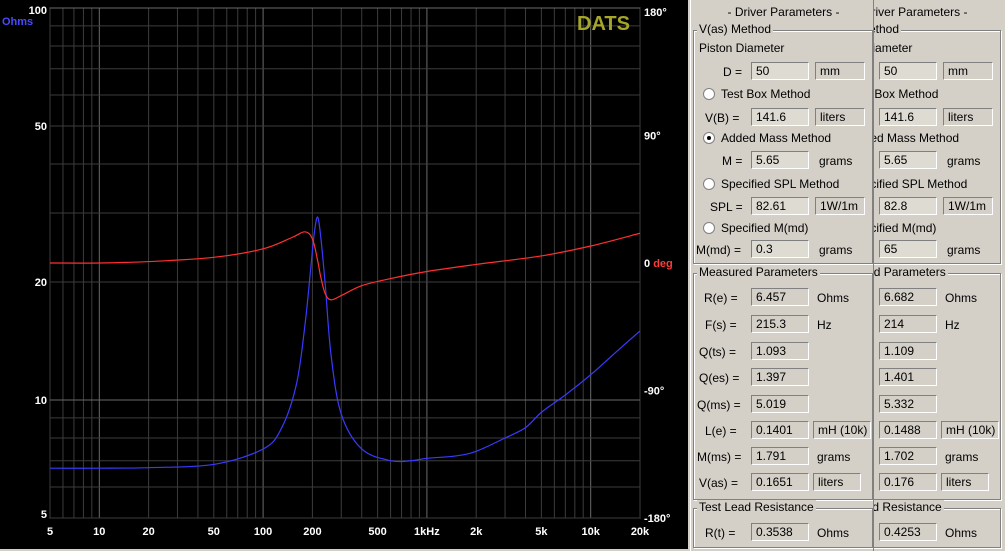  I want to click on x-tick-label: 5, so click(50, 532).